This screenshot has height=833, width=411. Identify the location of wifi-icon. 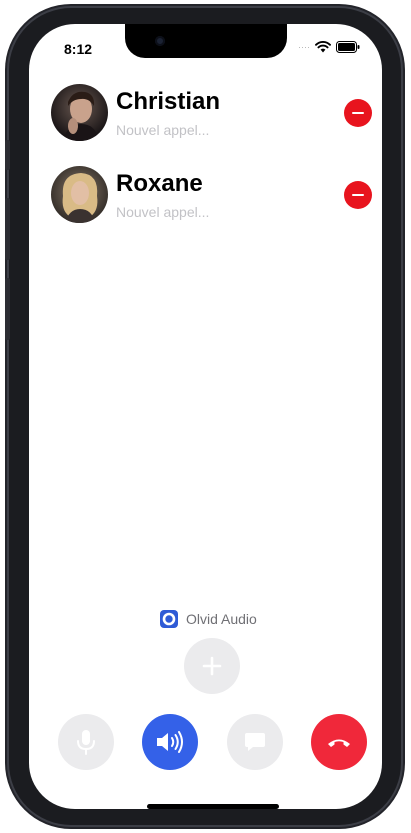
(323, 47).